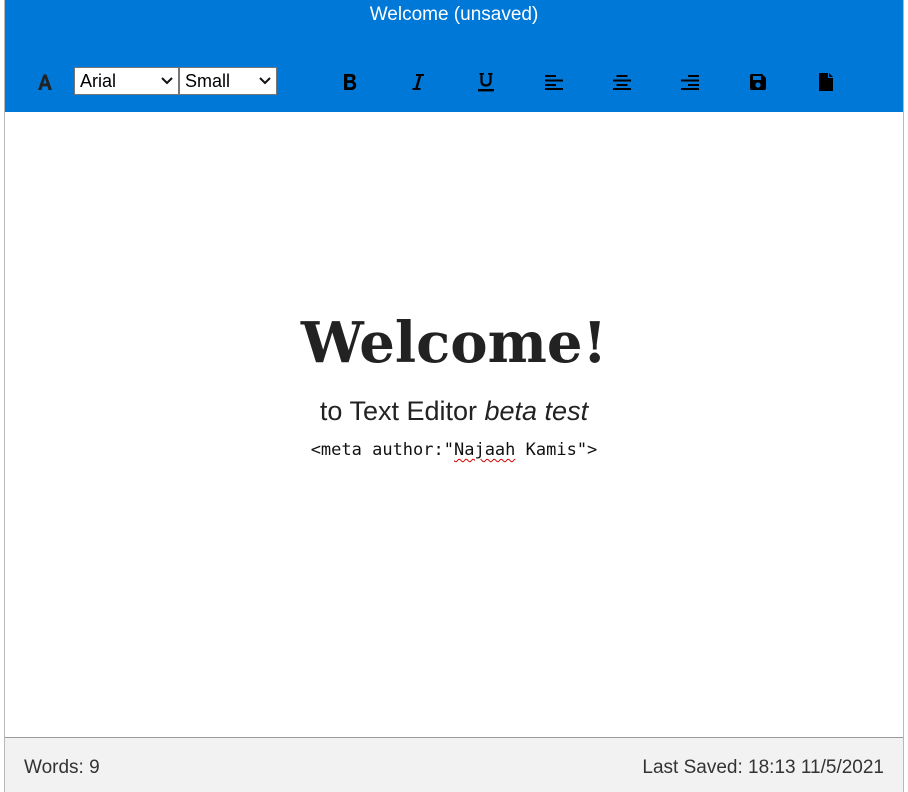 Image resolution: width=908 pixels, height=792 pixels. Describe the element at coordinates (556, 450) in the screenshot. I see `meta-suffix: Kamis">` at that location.